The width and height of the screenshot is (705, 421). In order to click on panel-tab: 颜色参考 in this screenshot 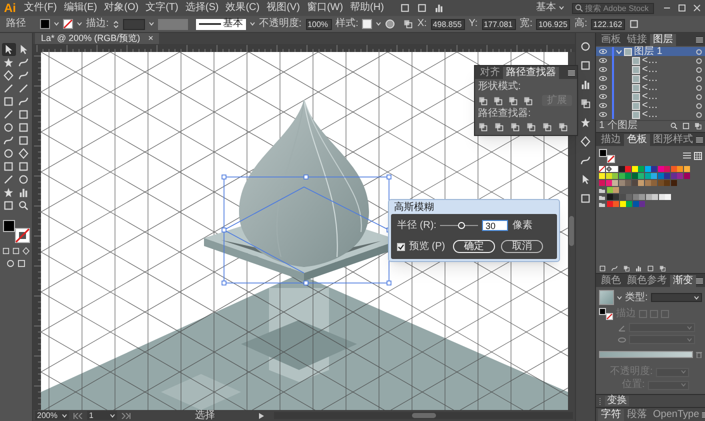, I will do `click(647, 281)`.